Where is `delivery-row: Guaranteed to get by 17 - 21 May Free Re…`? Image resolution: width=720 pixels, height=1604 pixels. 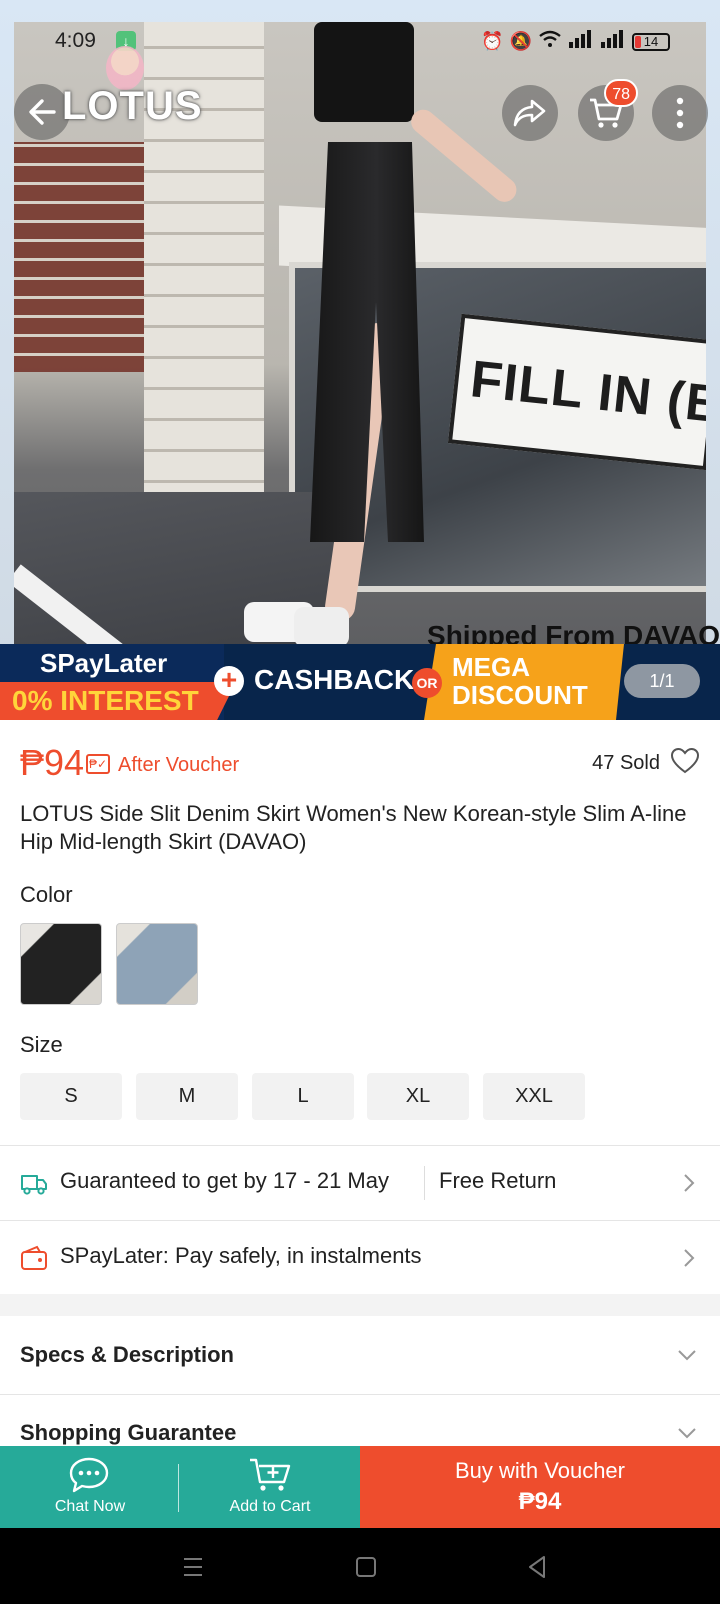 delivery-row: Guaranteed to get by 17 - 21 May Free Re… is located at coordinates (360, 1183).